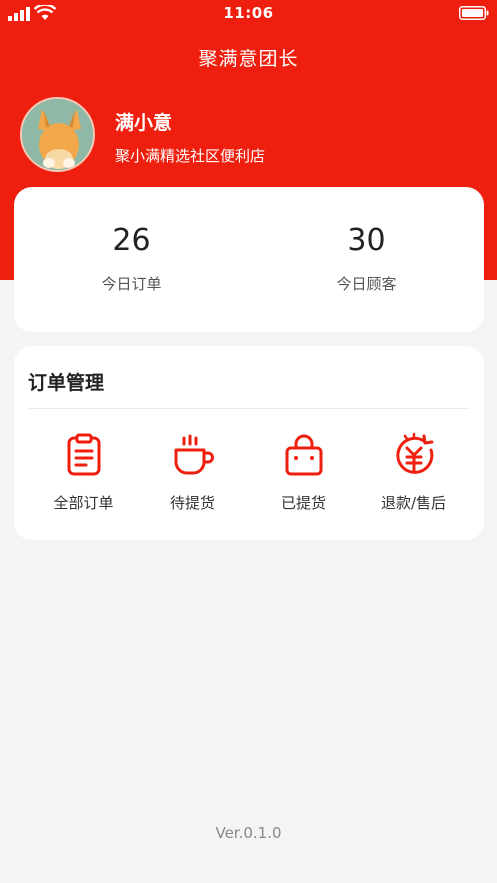 This screenshot has height=883, width=497. I want to click on order-label: 已提货, so click(303, 503).